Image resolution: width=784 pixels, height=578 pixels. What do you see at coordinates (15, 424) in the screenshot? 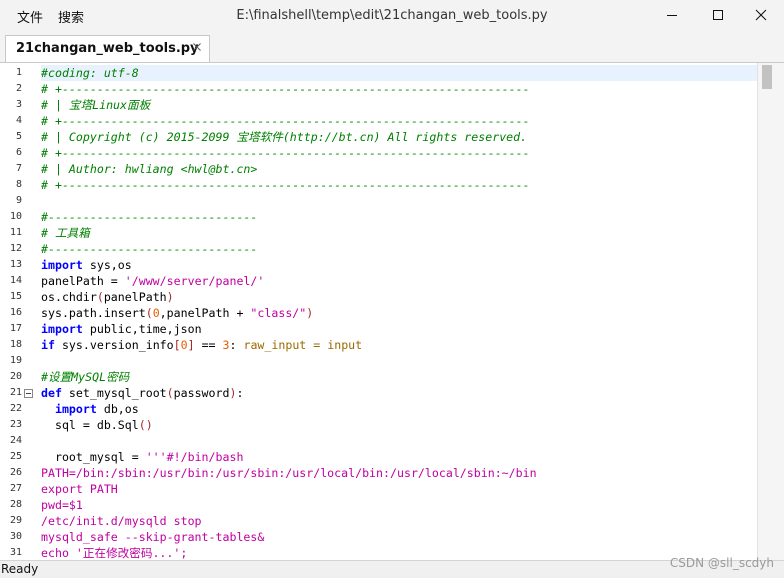
I see `line-number: 23` at bounding box center [15, 424].